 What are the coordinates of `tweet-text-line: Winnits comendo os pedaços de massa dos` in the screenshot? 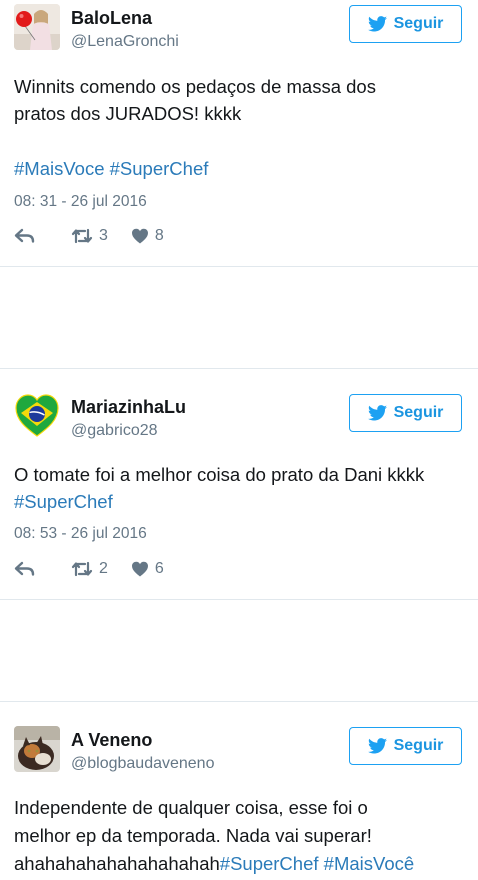 It's located at (195, 86).